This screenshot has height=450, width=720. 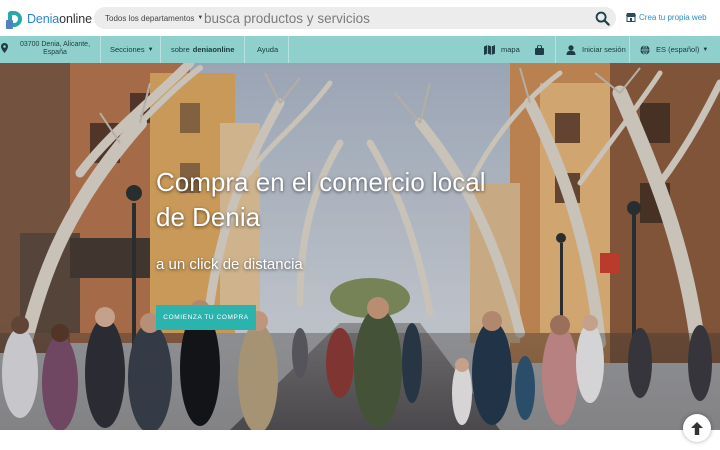 I want to click on location-selector: 03700 Denia, Alicante, España, so click(x=50, y=49).